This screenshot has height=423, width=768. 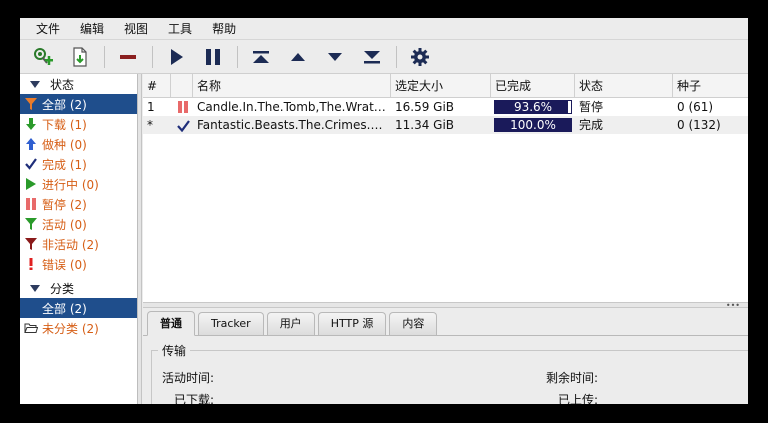 I want to click on add-torrent-icon, so click(x=43, y=56).